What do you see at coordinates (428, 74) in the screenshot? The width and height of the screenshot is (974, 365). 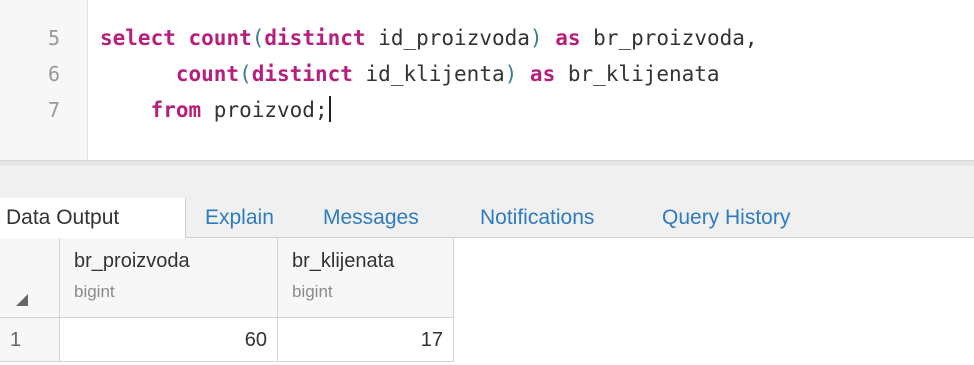 I see `identifier: id_klijenta` at bounding box center [428, 74].